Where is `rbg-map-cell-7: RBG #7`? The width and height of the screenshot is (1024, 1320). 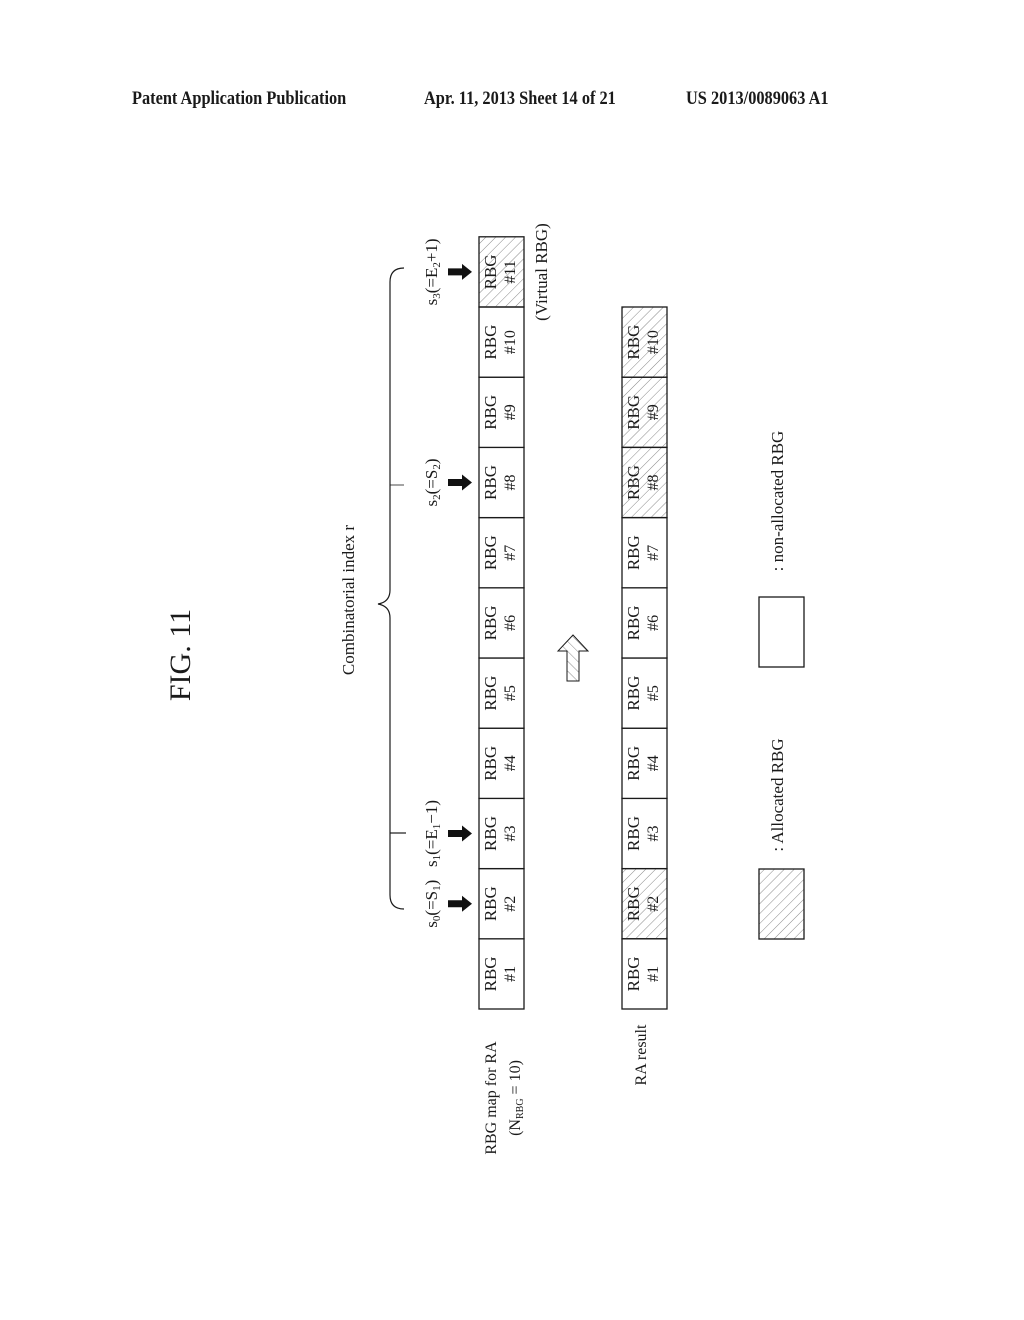
rbg-map-cell-7: RBG #7 is located at coordinates (501, 552).